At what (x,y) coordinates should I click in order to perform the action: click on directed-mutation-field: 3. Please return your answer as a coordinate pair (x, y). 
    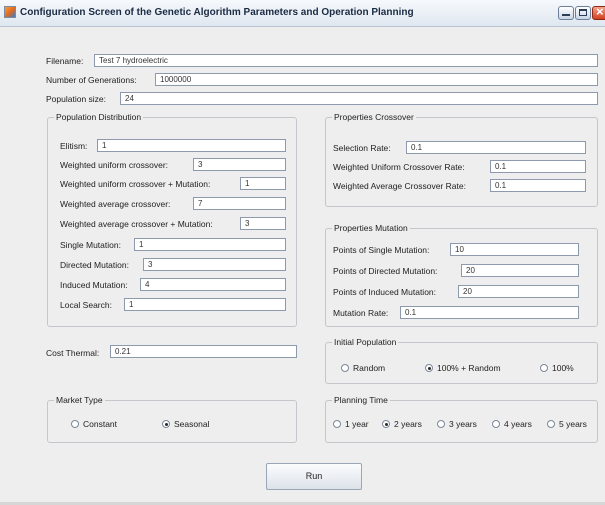
    Looking at the image, I should click on (214, 264).